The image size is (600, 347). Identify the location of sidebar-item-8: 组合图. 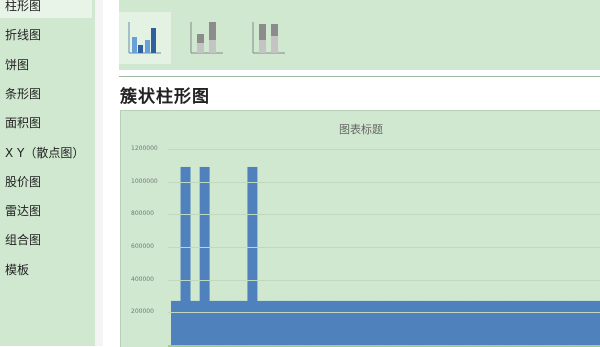
(46, 240).